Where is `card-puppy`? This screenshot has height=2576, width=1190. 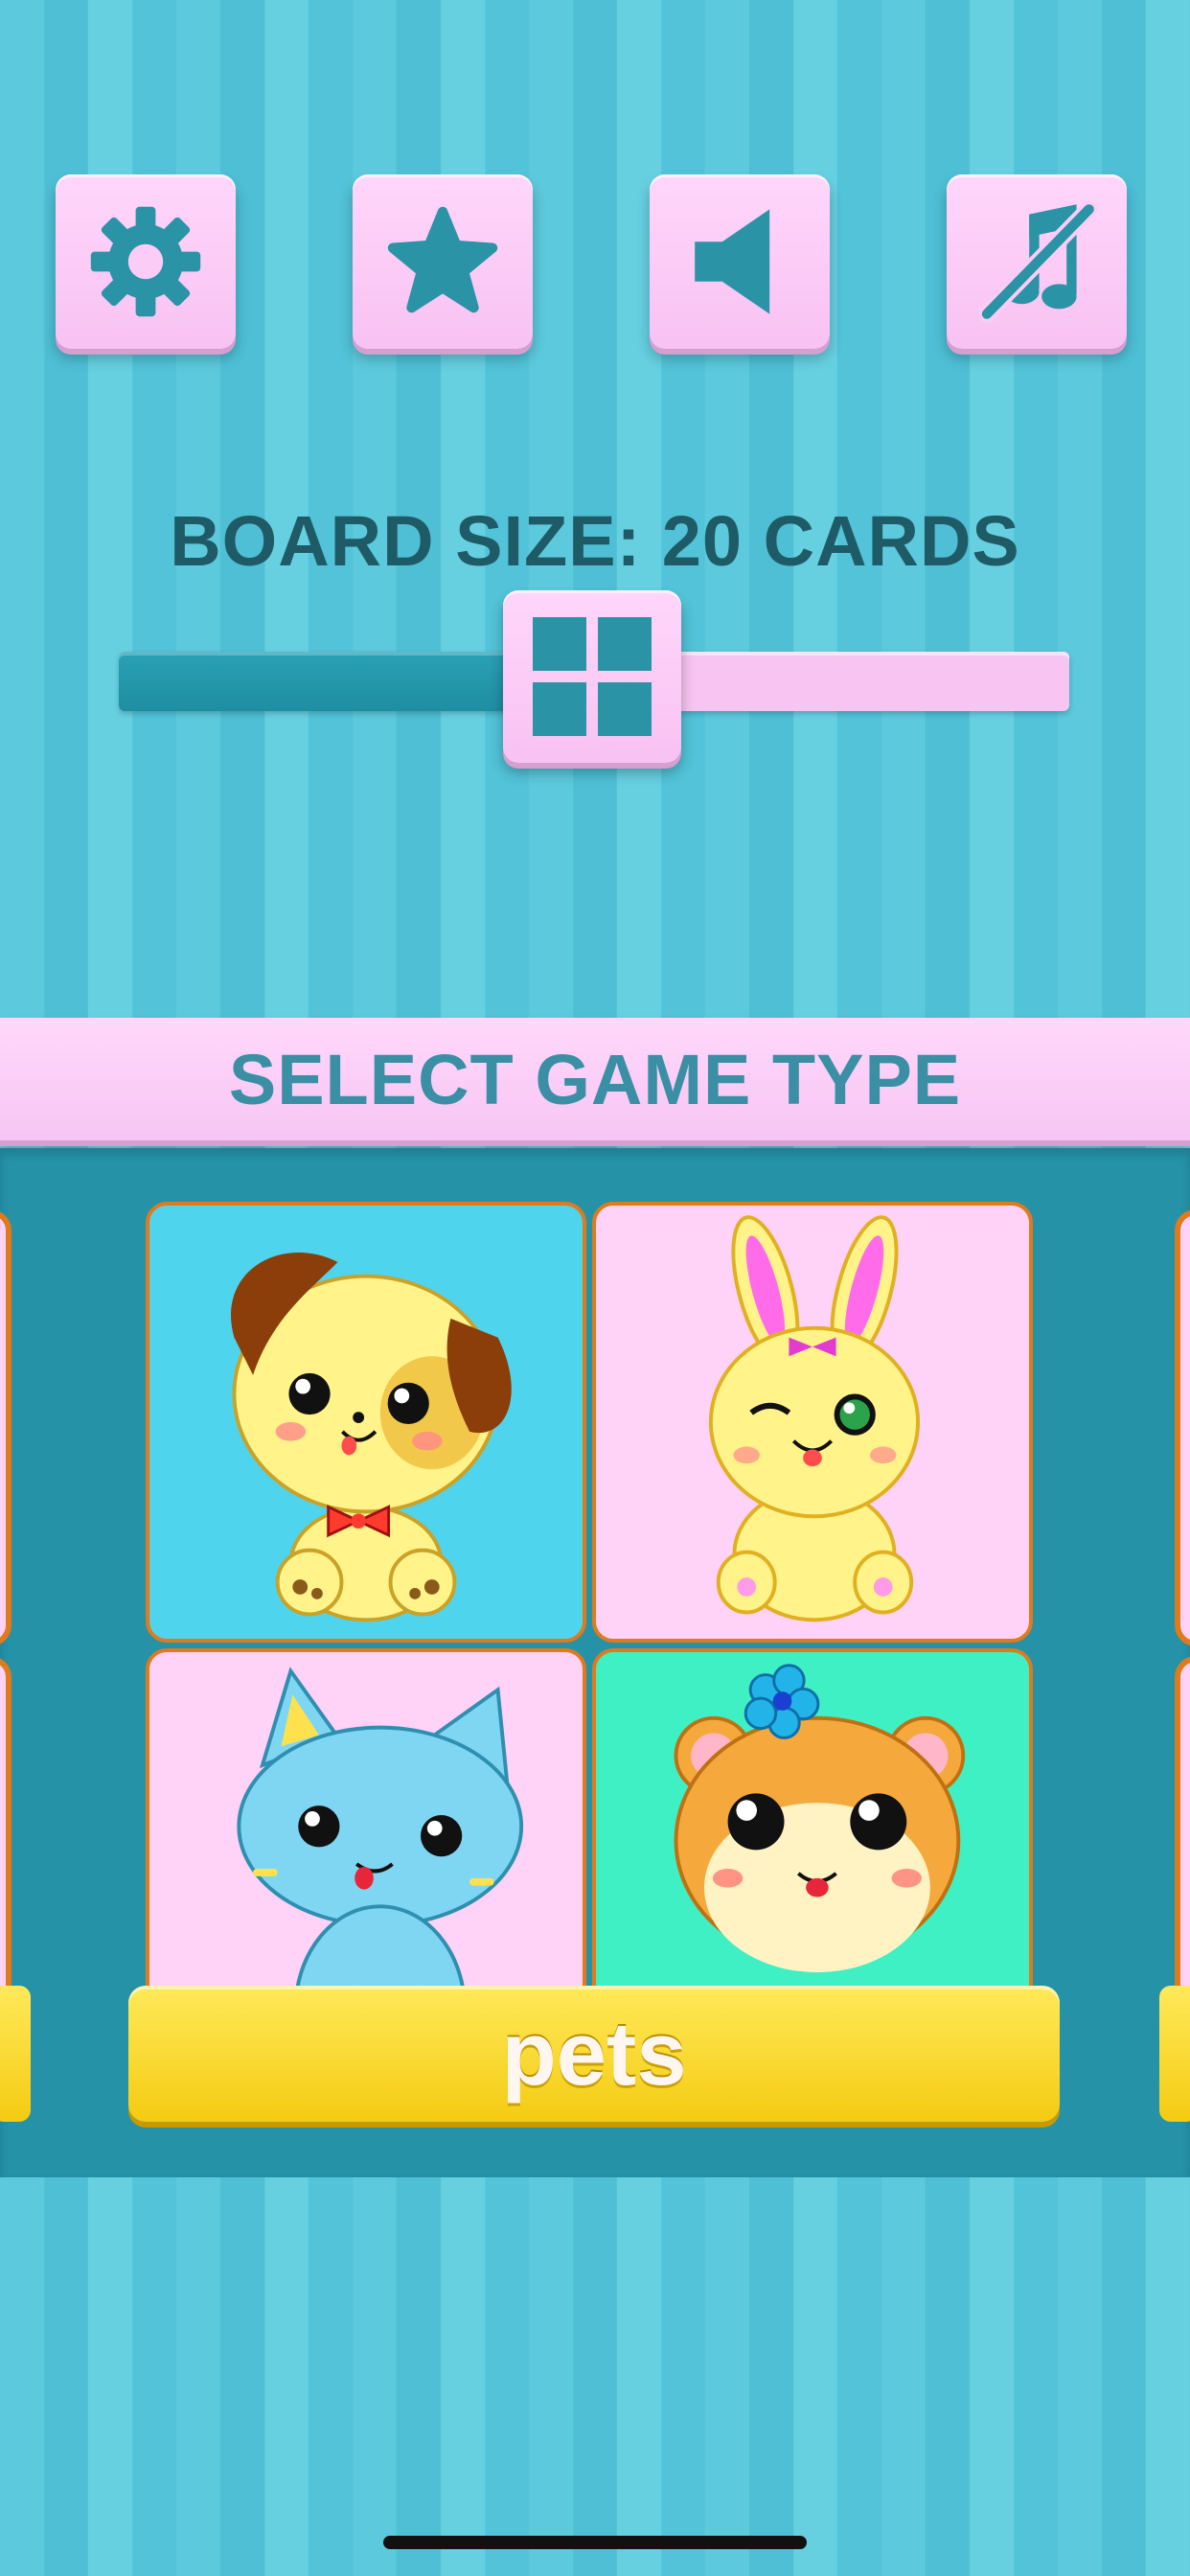 card-puppy is located at coordinates (366, 1422).